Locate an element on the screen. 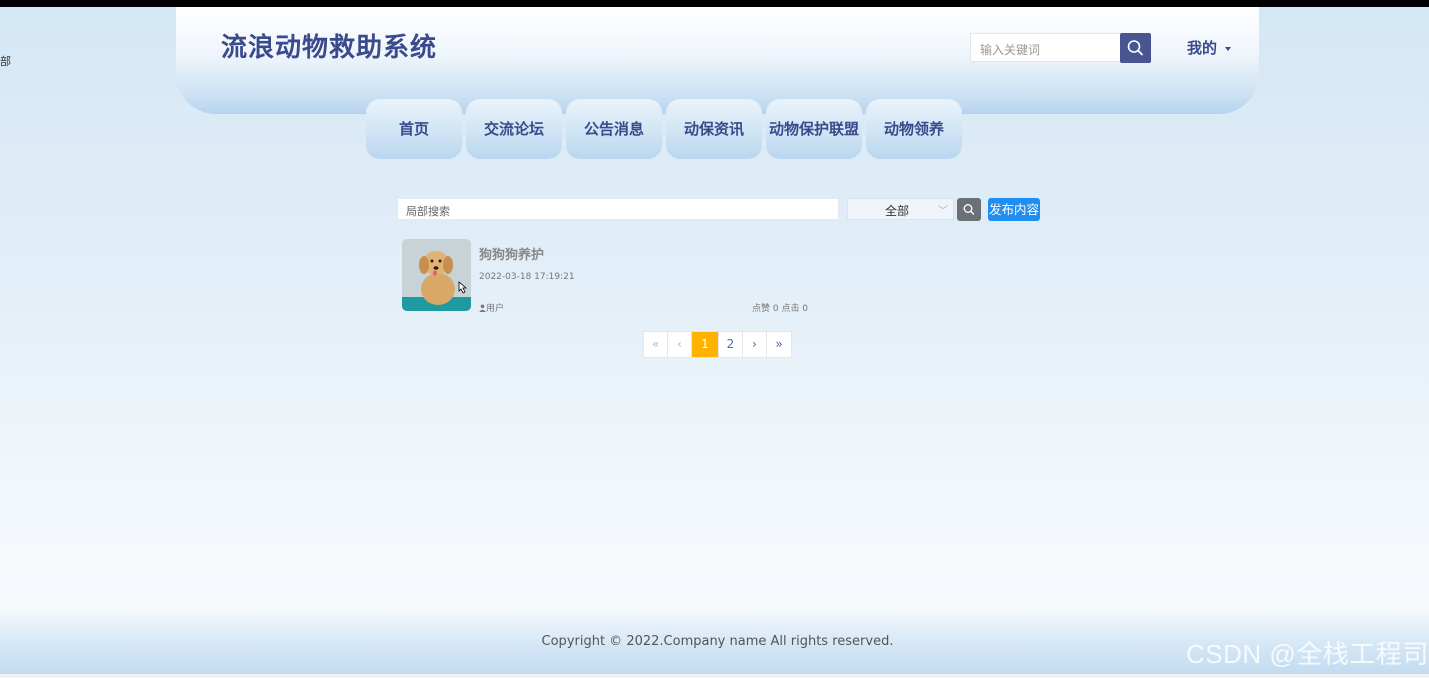 This screenshot has height=678, width=1429. nav-item-announcements: 公告消息 is located at coordinates (614, 129).